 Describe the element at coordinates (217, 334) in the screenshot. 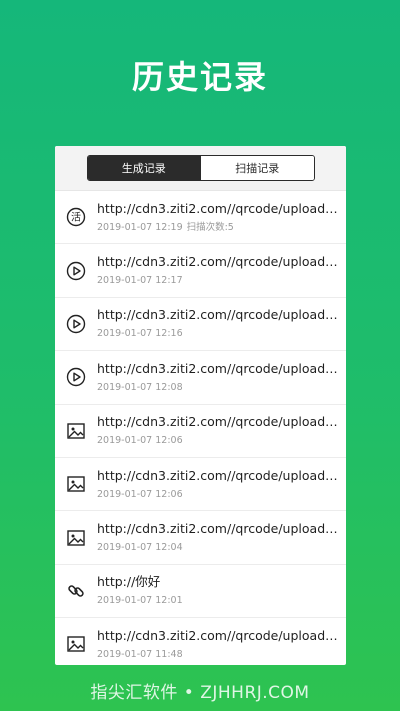

I see `record-meta: 2019-01-07 12:16` at that location.